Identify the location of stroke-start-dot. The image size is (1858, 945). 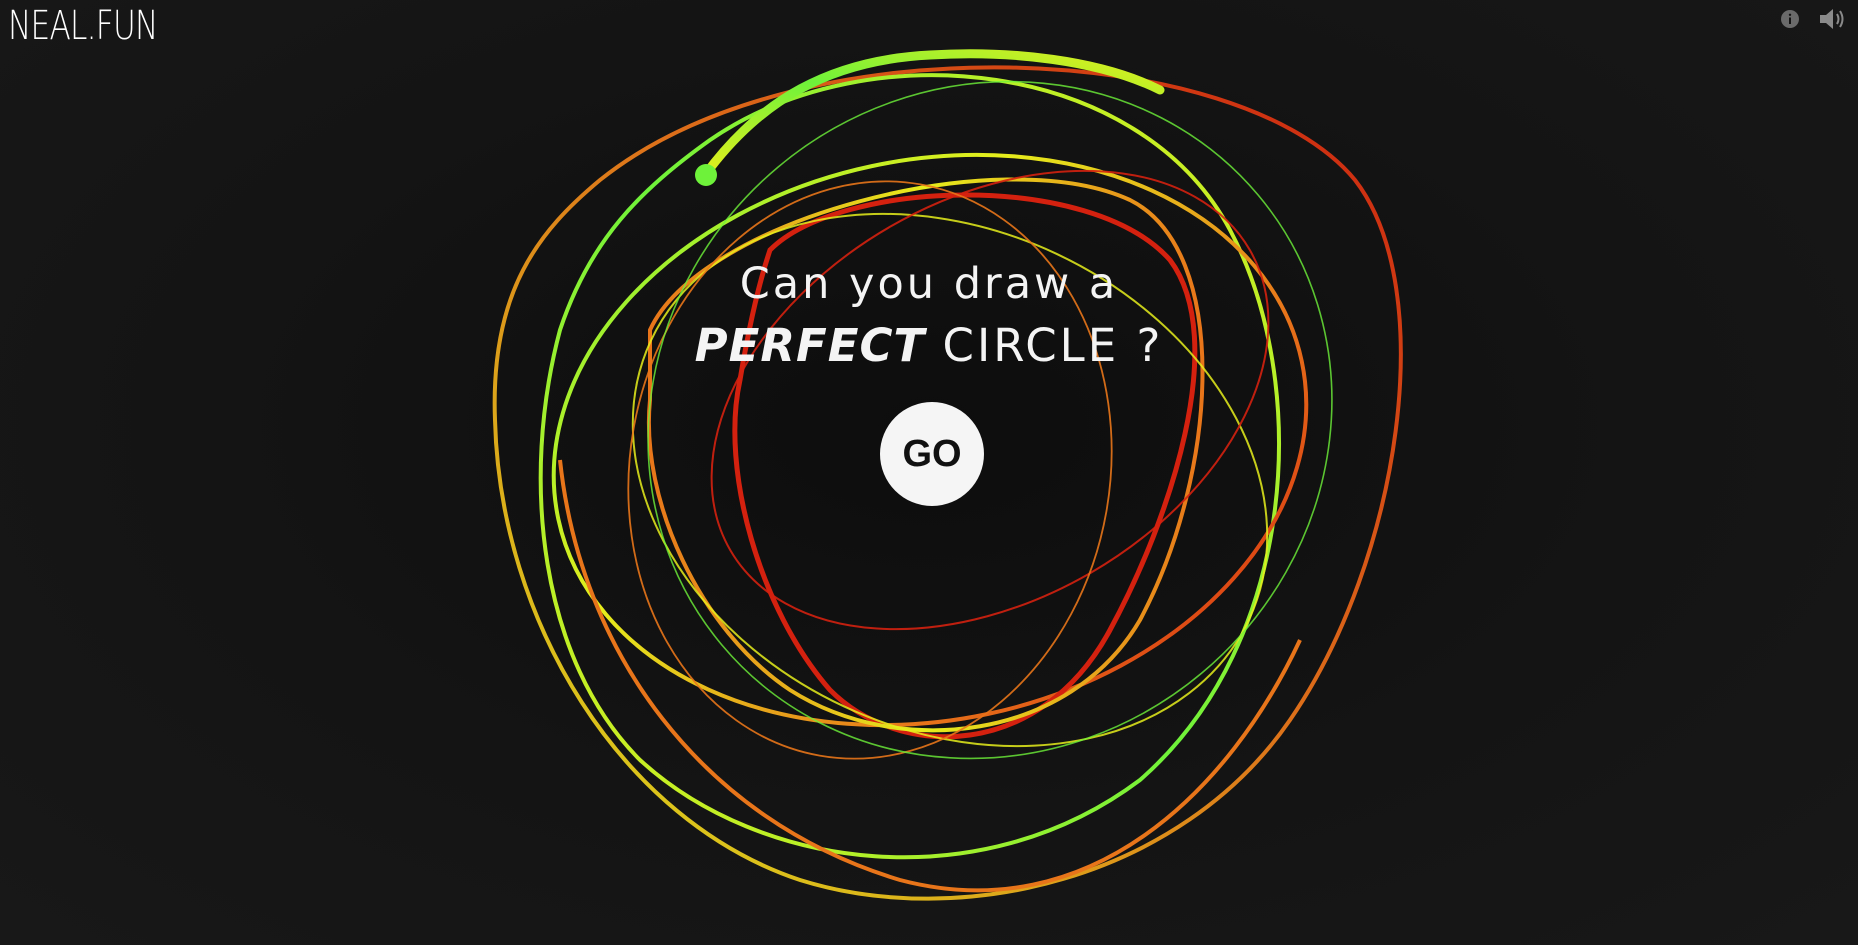
(706, 175).